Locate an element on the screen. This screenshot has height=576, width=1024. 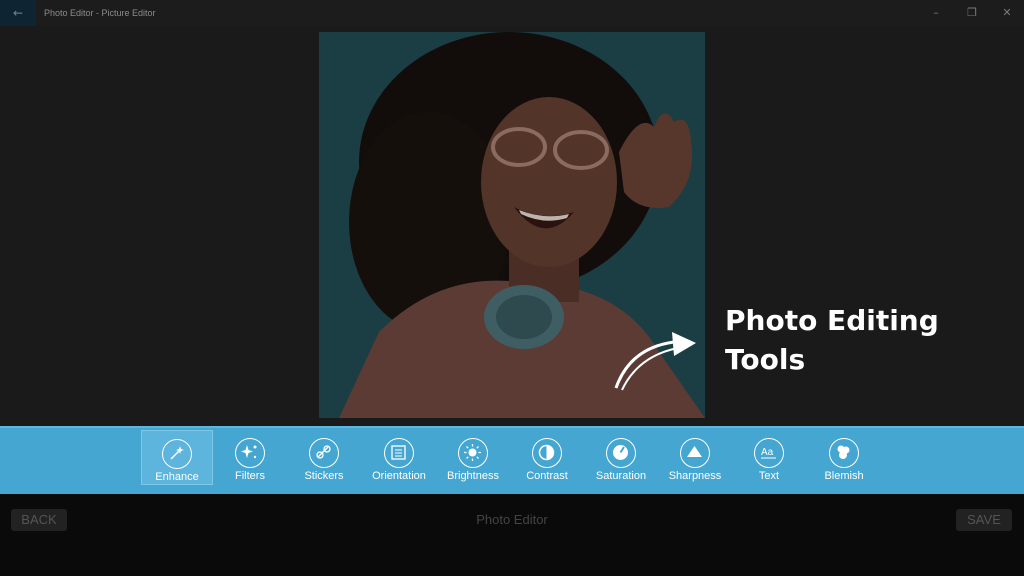
tool-label: Text is located at coordinates (769, 476).